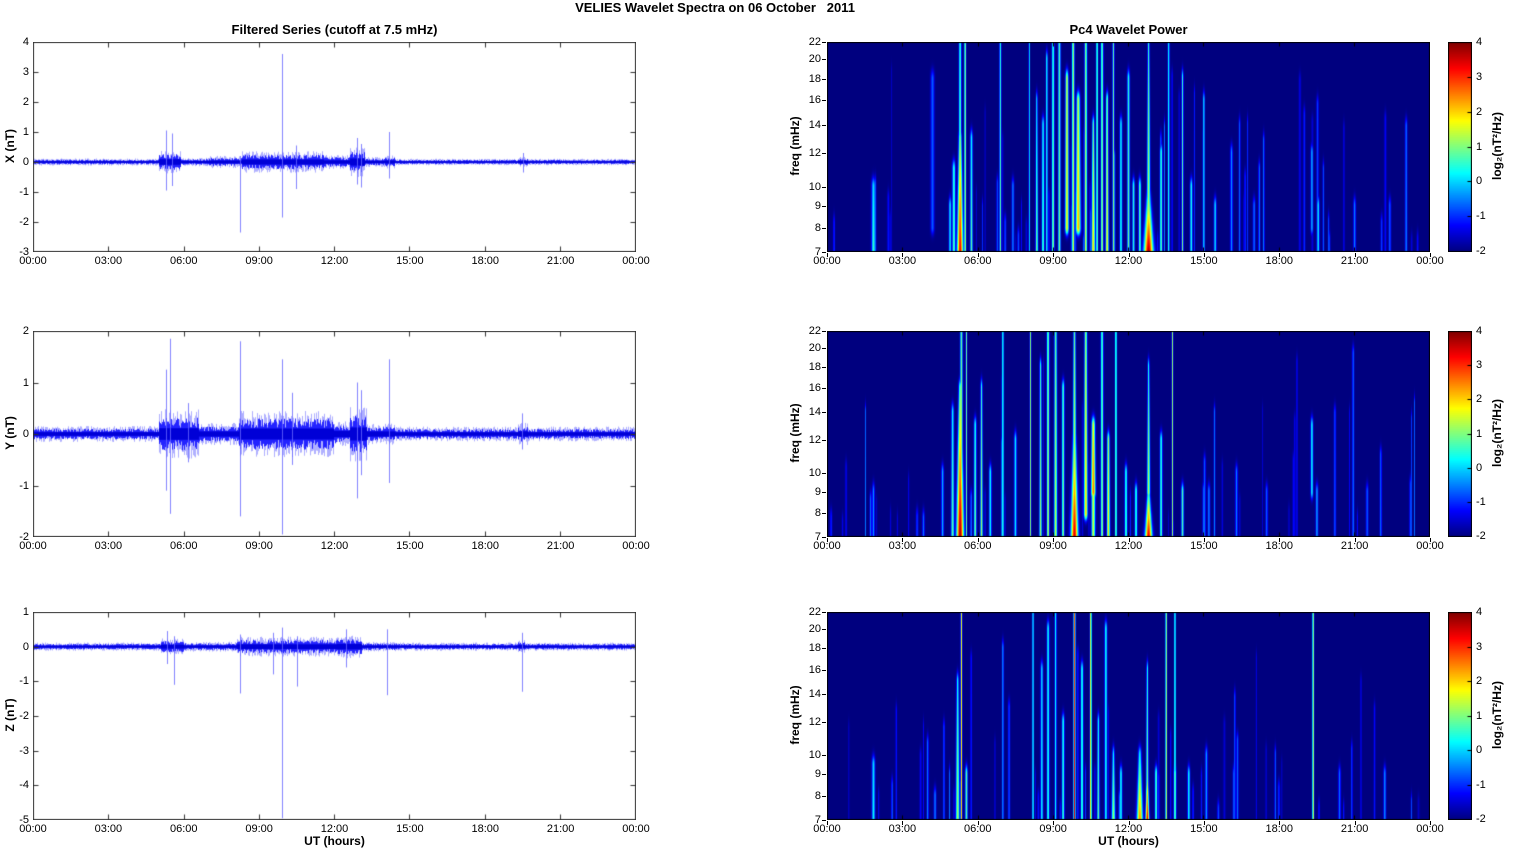  Describe the element at coordinates (24, 785) in the screenshot. I see `tick-label: -4` at that location.